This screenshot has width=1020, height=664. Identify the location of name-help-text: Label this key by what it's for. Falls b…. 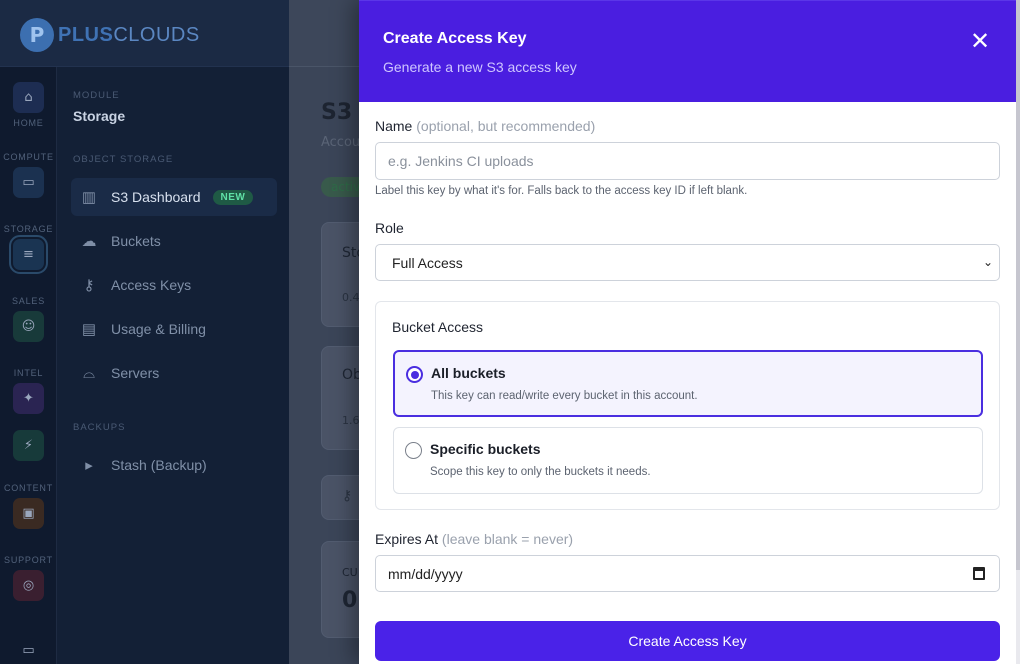
(561, 191).